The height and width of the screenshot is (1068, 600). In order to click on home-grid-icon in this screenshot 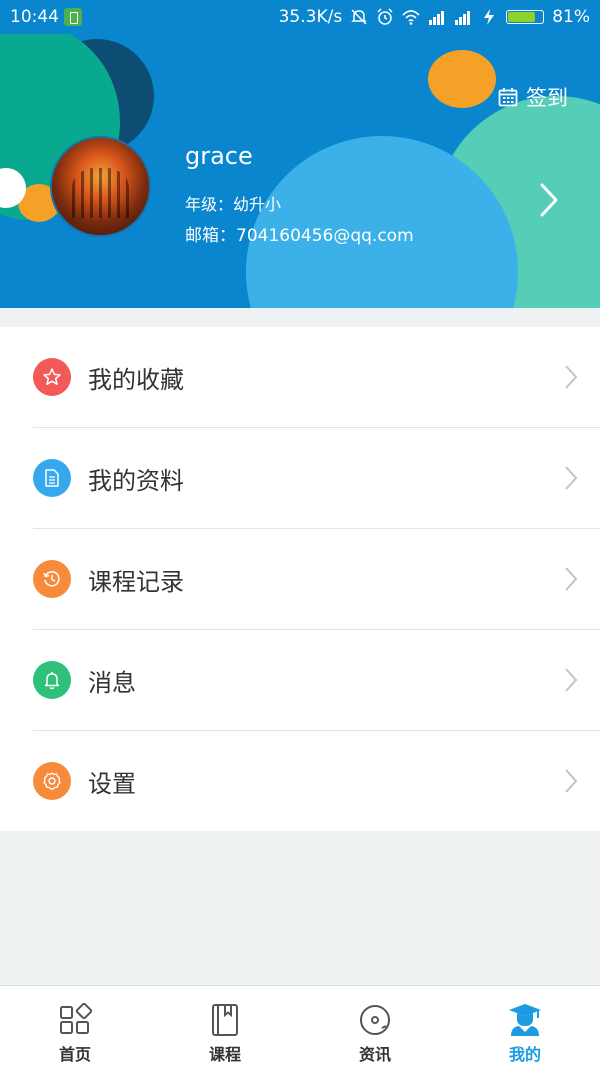, I will do `click(76, 1018)`.